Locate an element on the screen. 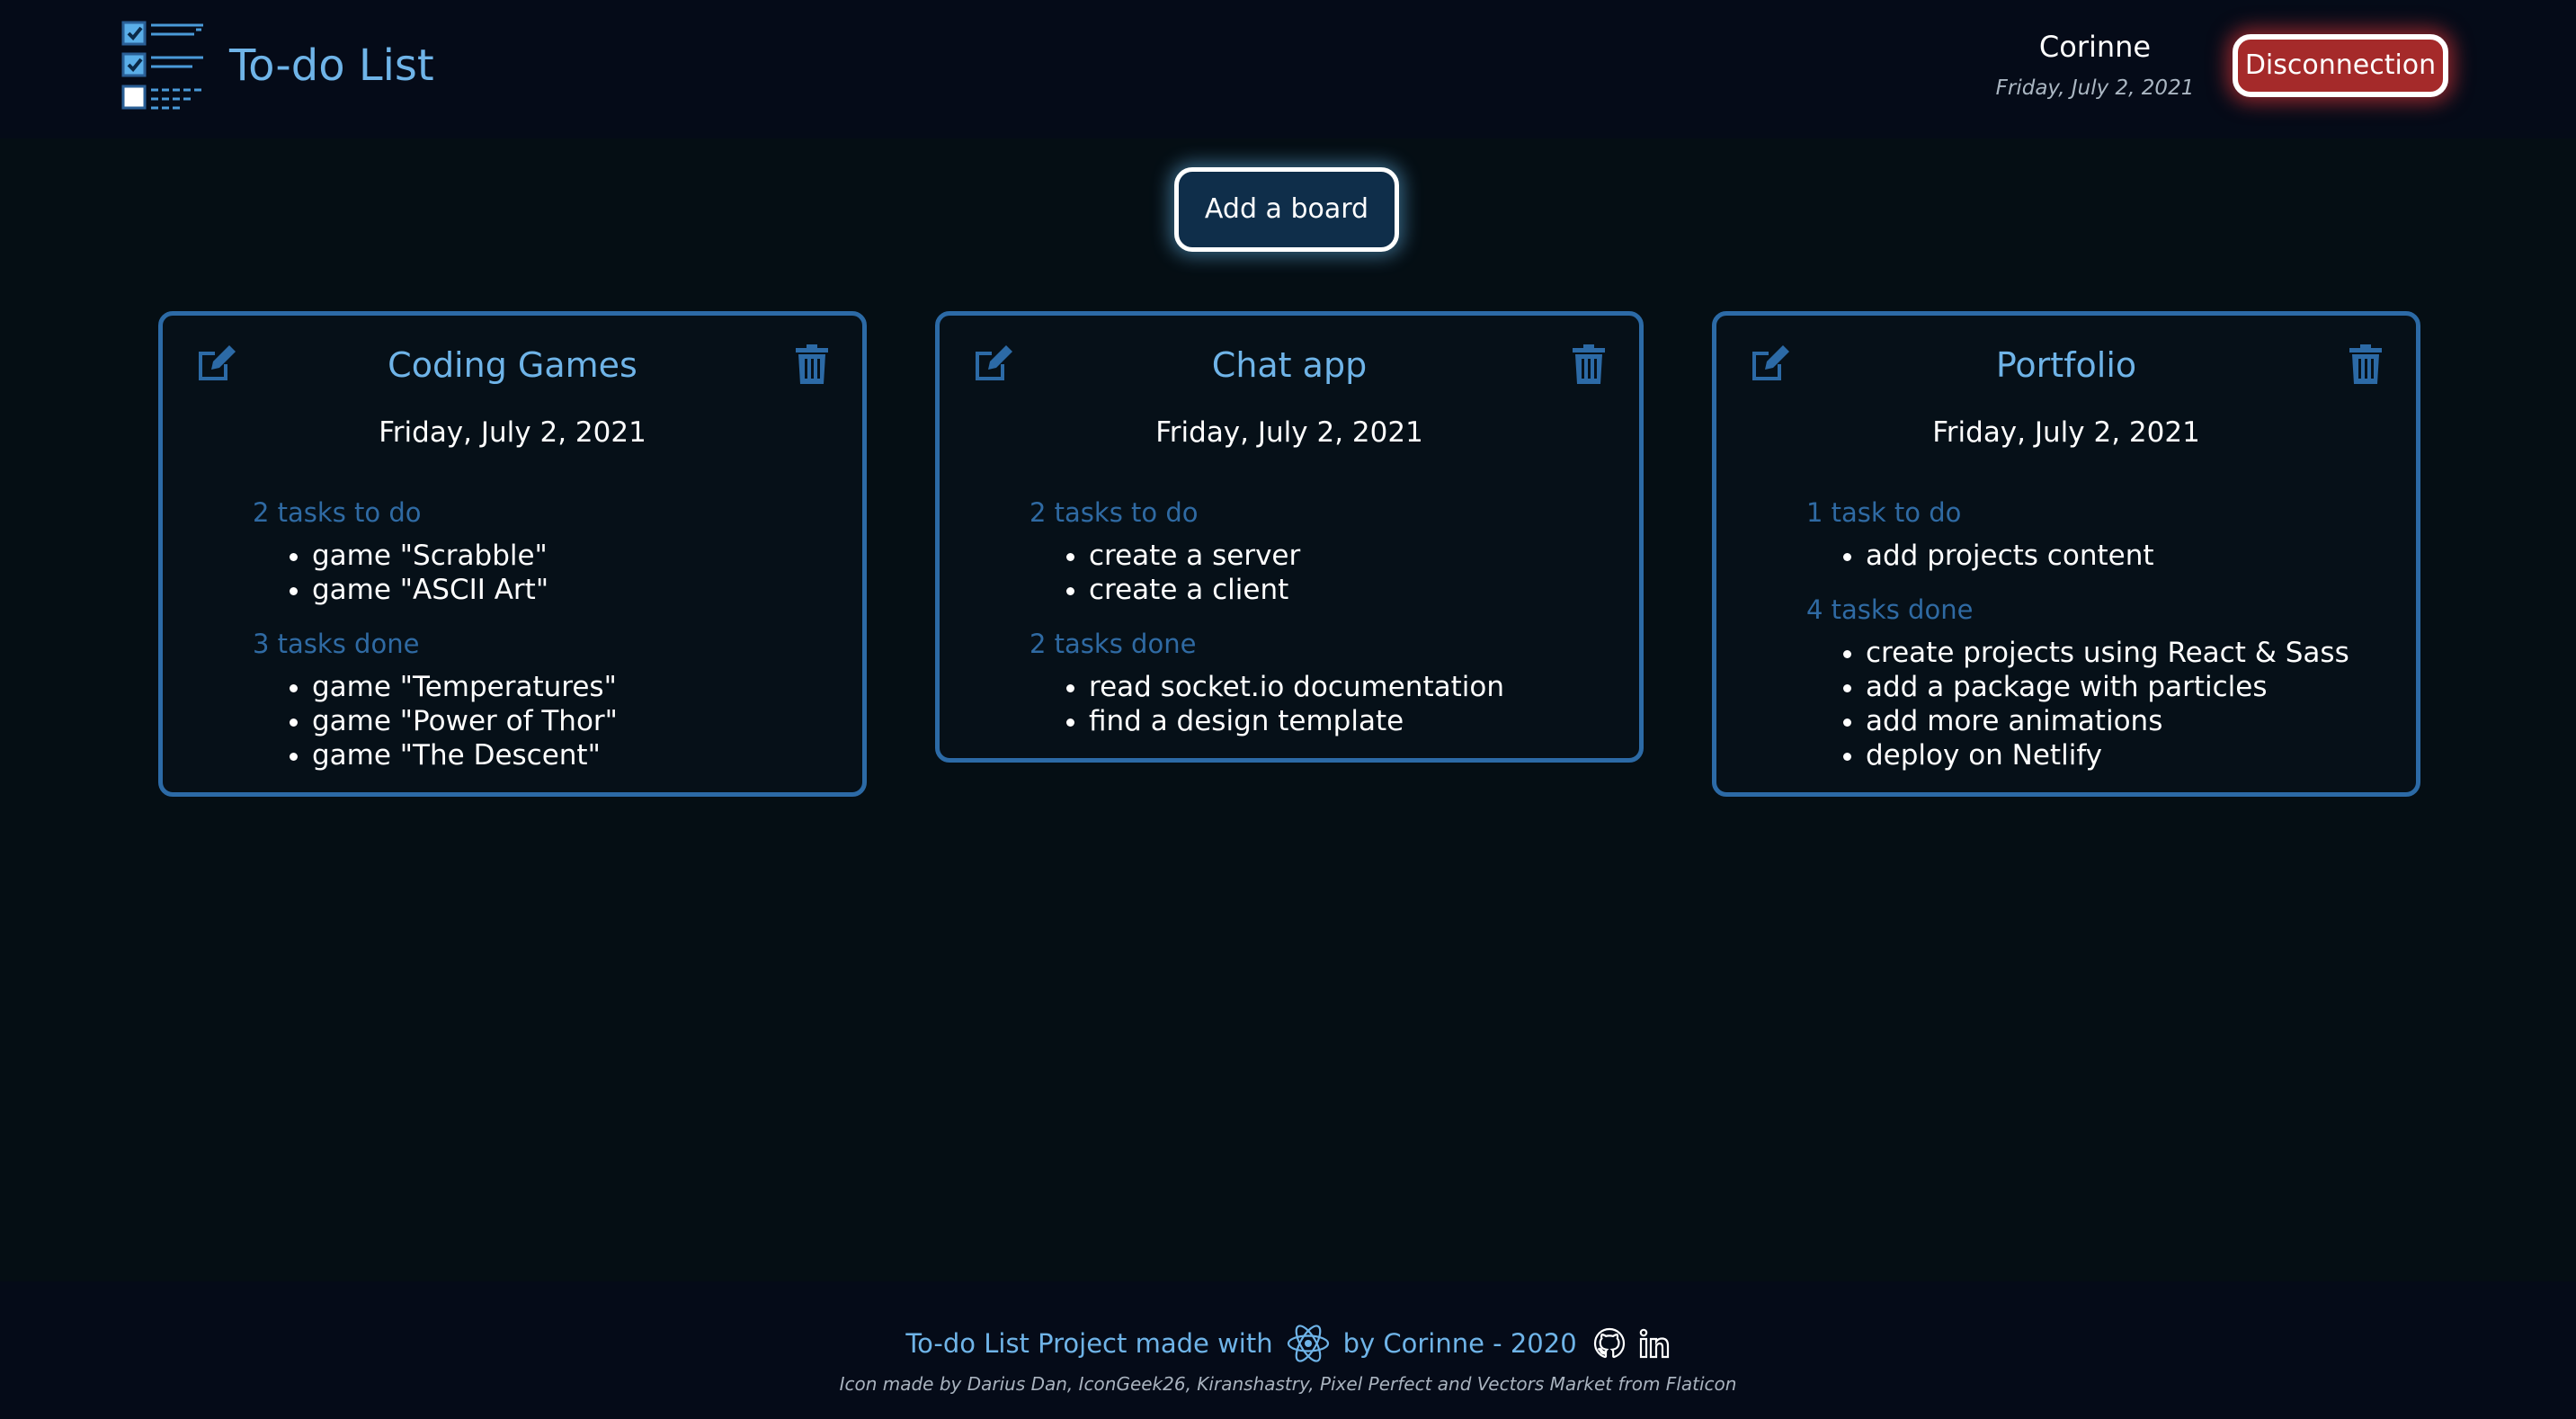  todo-list: game "Scrabble" game "ASCII Art" is located at coordinates (512, 573).